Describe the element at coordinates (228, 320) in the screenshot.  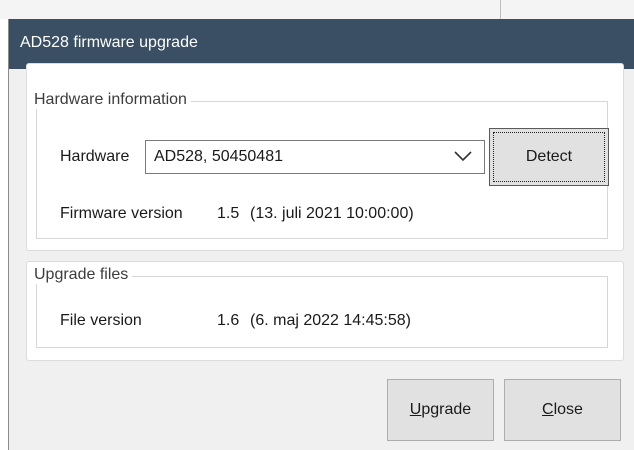
I see `file-version-value: 1.6` at that location.